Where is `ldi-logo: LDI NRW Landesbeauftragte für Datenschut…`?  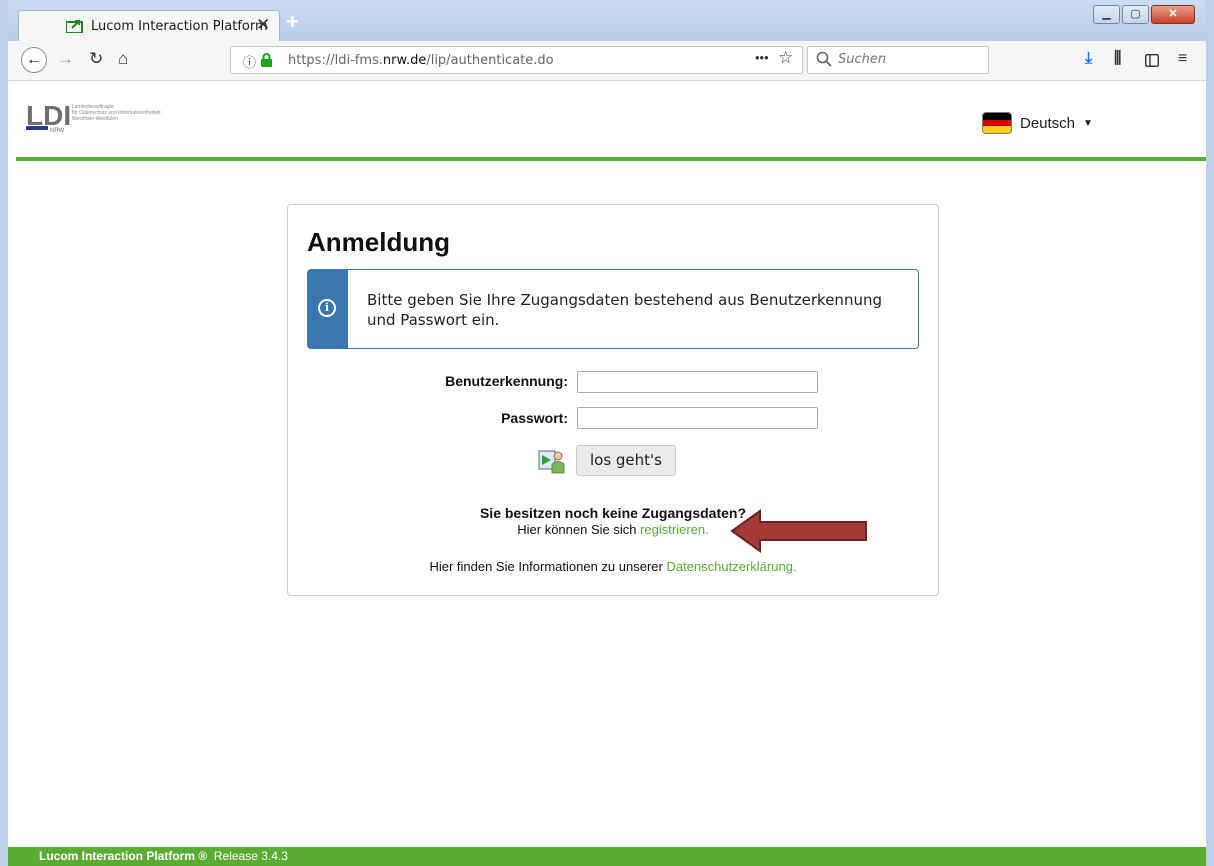
ldi-logo: LDI NRW Landesbeauftragte für Datenschut… is located at coordinates (126, 117).